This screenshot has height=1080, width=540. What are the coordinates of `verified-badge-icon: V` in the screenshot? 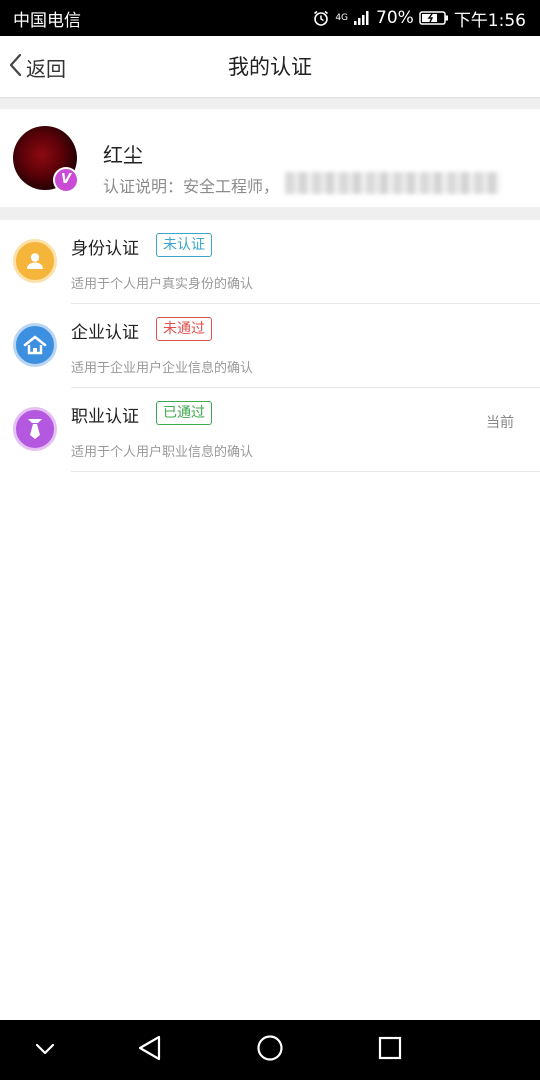 It's located at (66, 180).